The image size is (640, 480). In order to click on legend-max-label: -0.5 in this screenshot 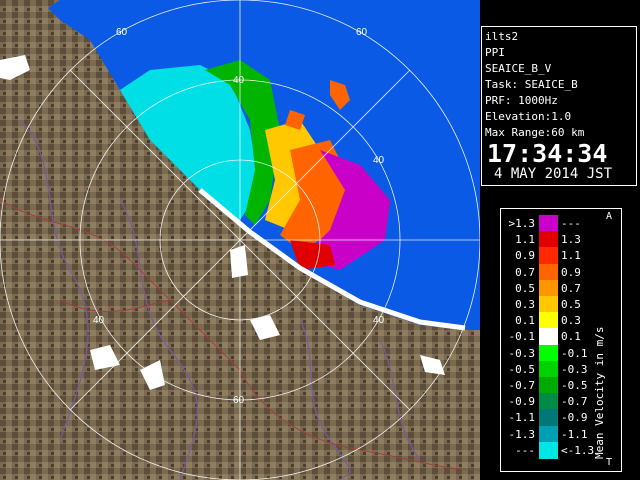, I will do `click(574, 385)`.